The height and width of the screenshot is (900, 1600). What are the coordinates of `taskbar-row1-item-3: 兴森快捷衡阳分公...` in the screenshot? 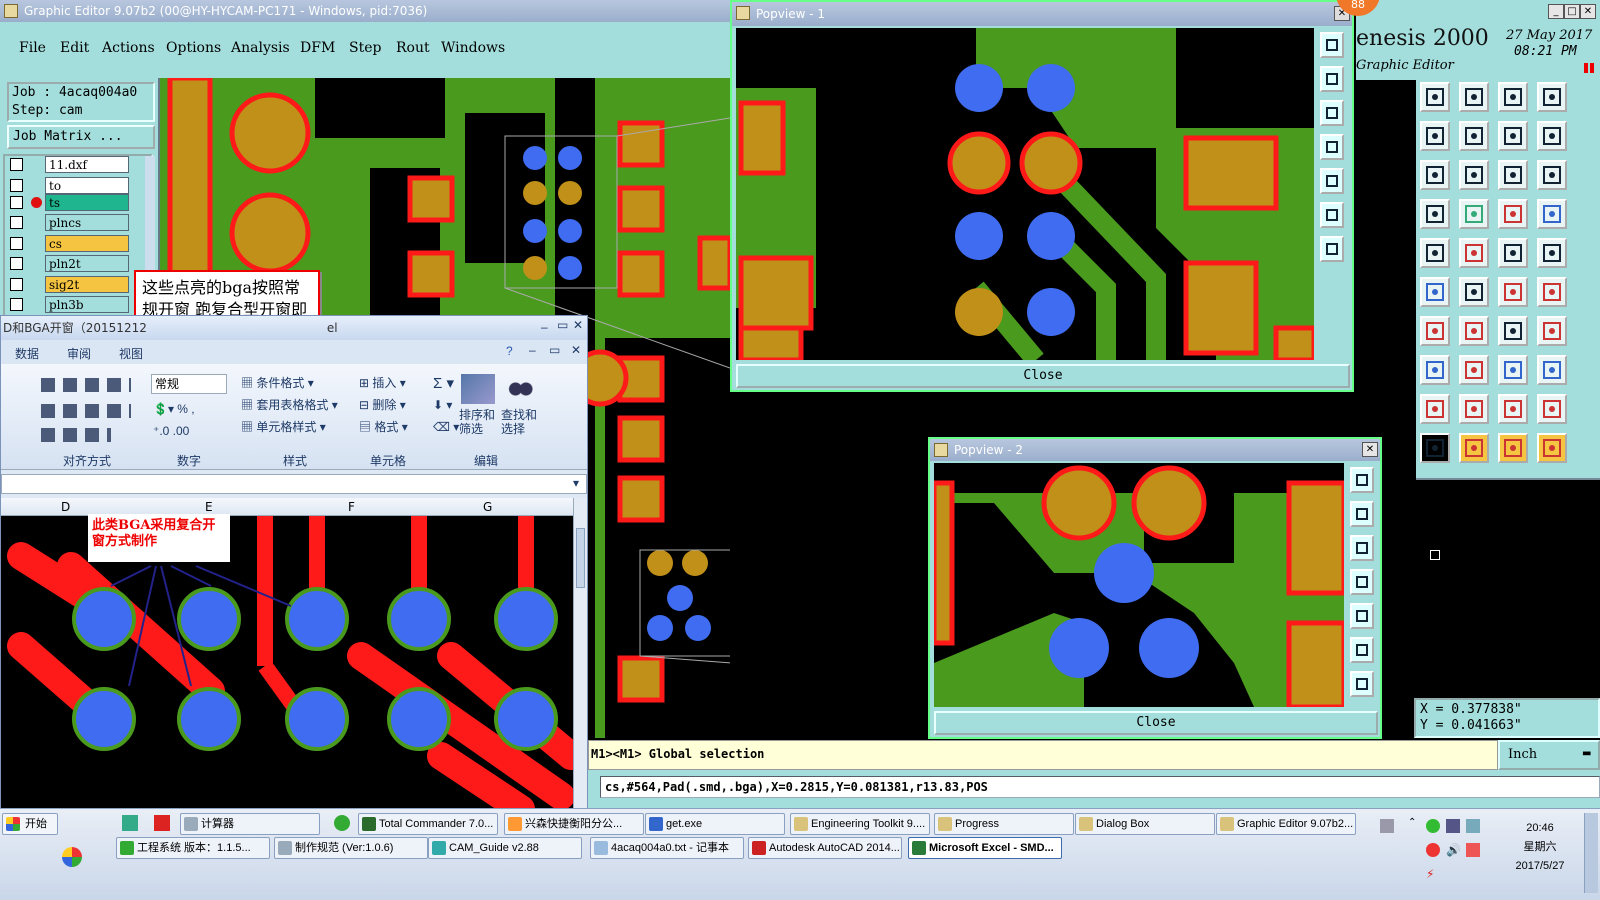 It's located at (574, 824).